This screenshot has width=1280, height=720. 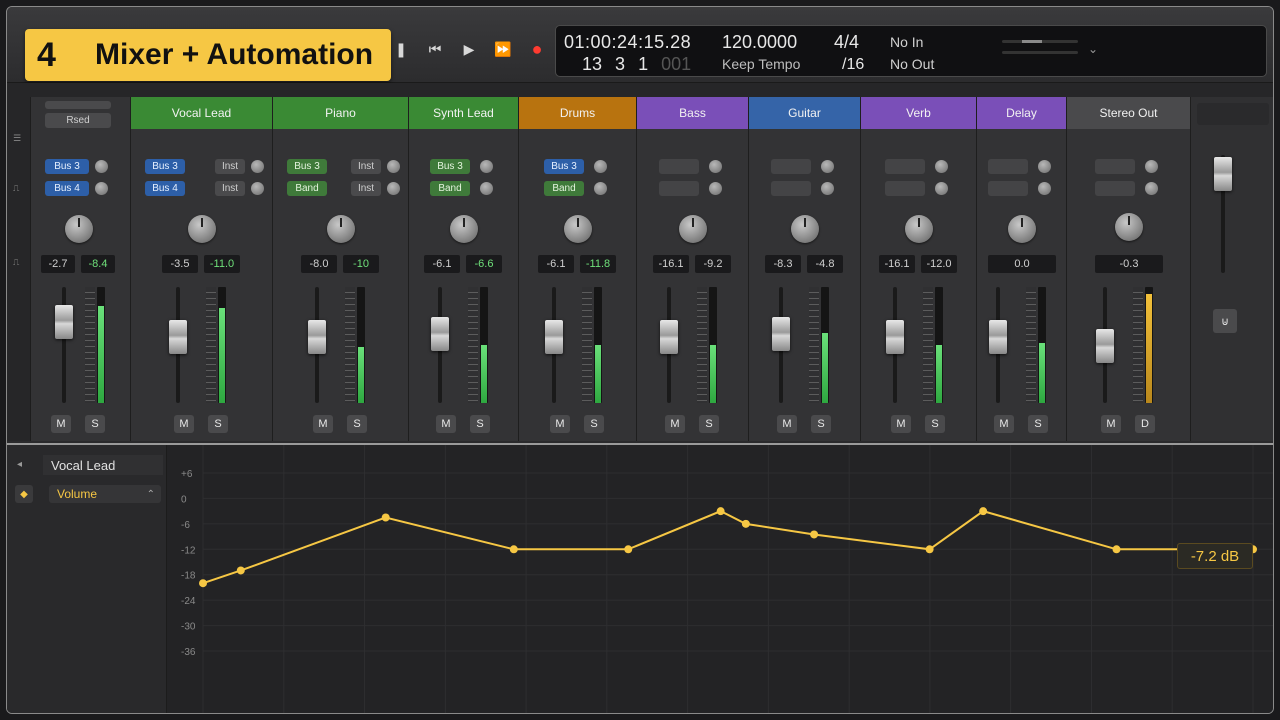 What do you see at coordinates (853, 65) in the screenshot?
I see `division-display: /16` at bounding box center [853, 65].